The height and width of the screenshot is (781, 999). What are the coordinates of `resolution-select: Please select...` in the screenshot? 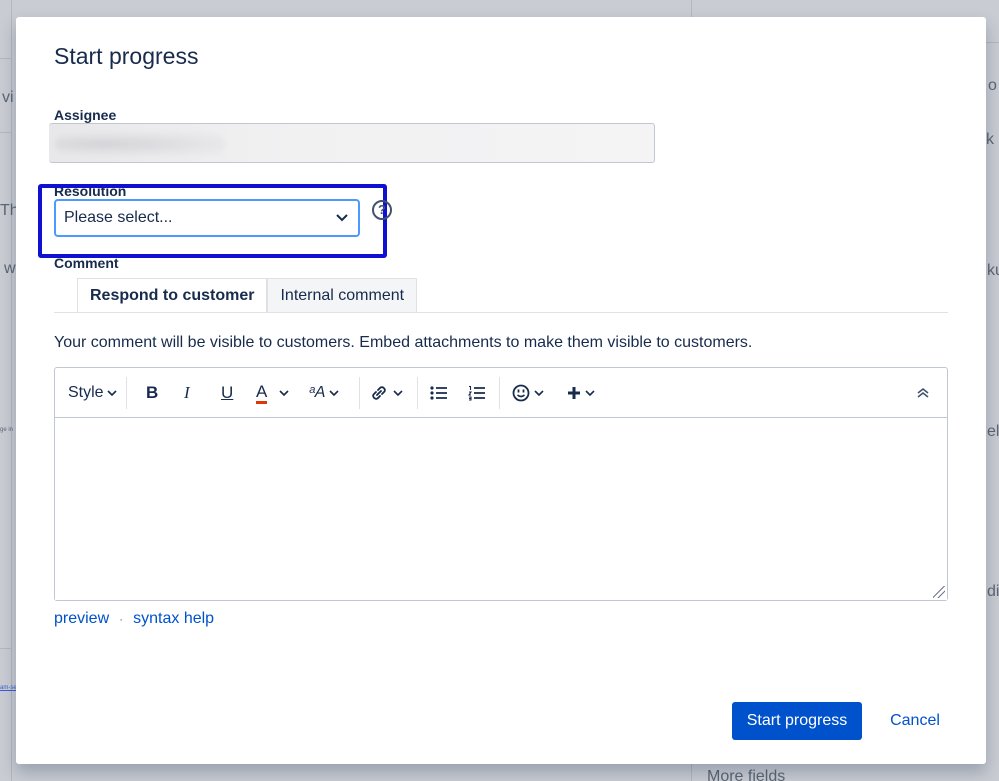 It's located at (207, 218).